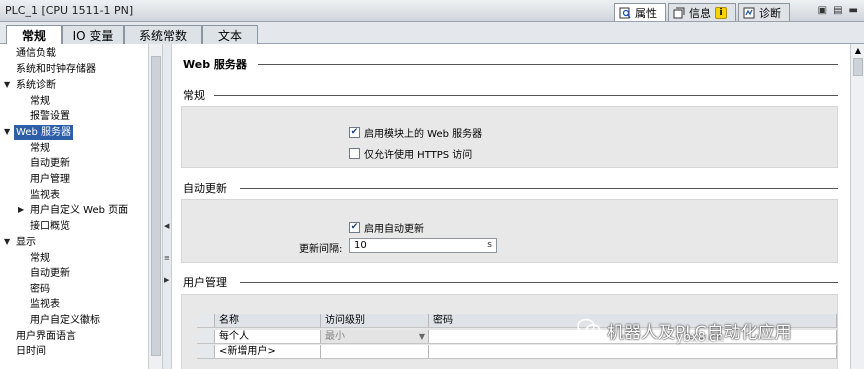 The height and width of the screenshot is (369, 864). I want to click on cell-password, so click(633, 352).